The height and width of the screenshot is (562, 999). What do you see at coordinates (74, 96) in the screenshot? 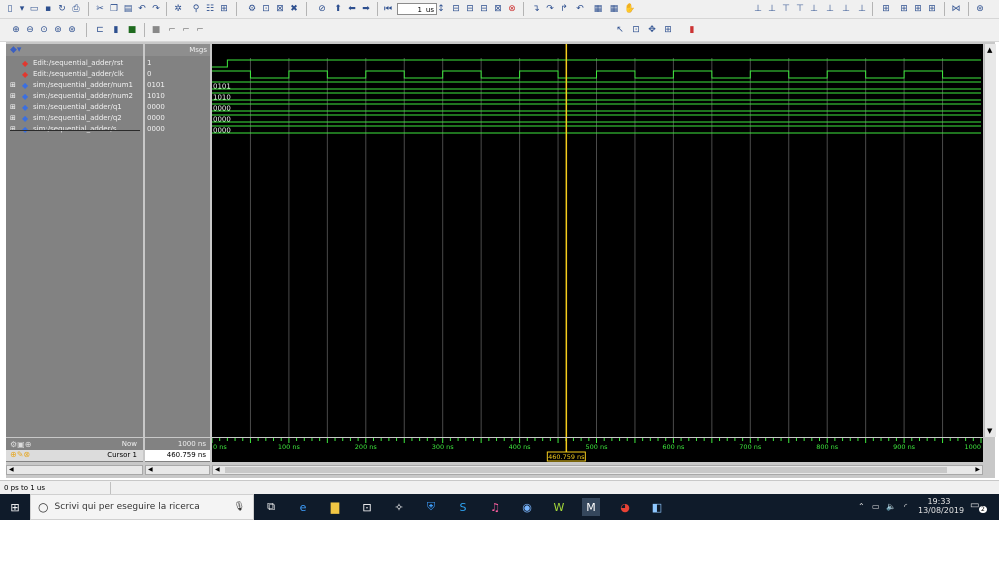
I see `signal-row: ⊞ ◆ sim:/sequential_adder/num2` at bounding box center [74, 96].